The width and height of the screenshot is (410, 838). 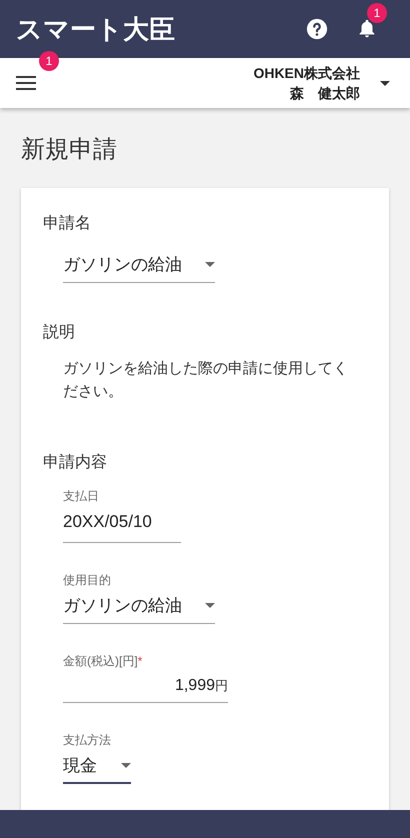 What do you see at coordinates (317, 29) in the screenshot?
I see `help-icon` at bounding box center [317, 29].